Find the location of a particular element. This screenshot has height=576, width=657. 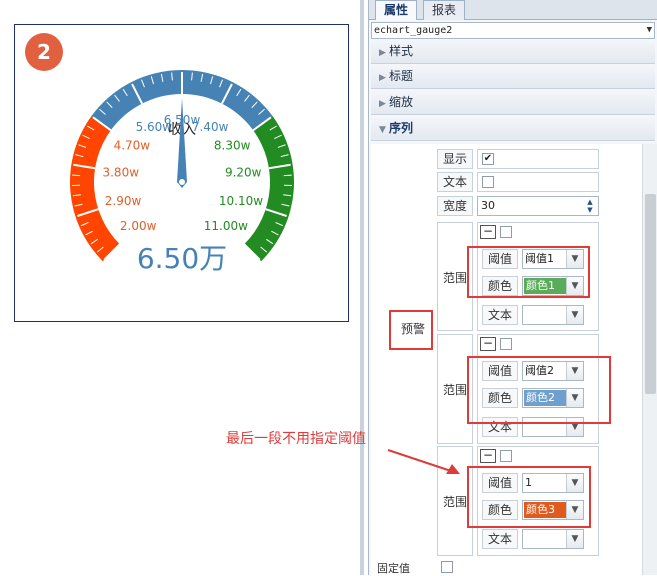

range-label-3: 范围 is located at coordinates (455, 501).